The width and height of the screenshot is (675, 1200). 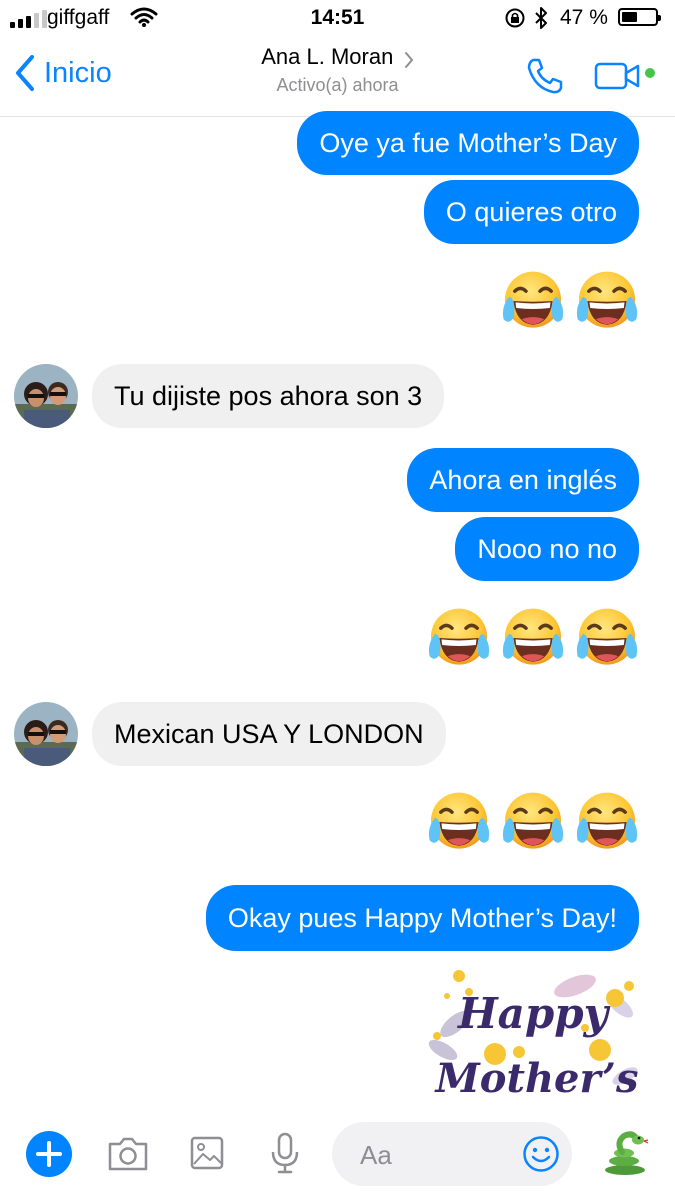 What do you see at coordinates (541, 1154) in the screenshot?
I see `emoji-icon` at bounding box center [541, 1154].